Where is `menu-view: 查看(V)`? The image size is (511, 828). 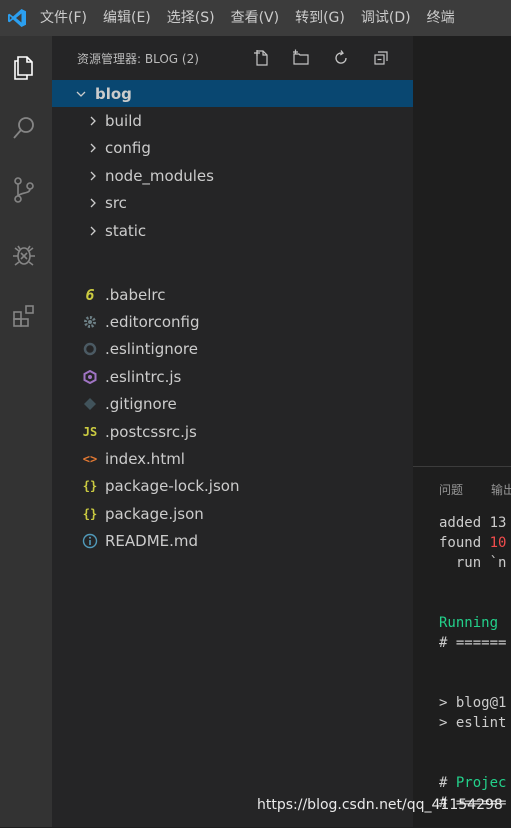
menu-view: 查看(V) is located at coordinates (255, 18).